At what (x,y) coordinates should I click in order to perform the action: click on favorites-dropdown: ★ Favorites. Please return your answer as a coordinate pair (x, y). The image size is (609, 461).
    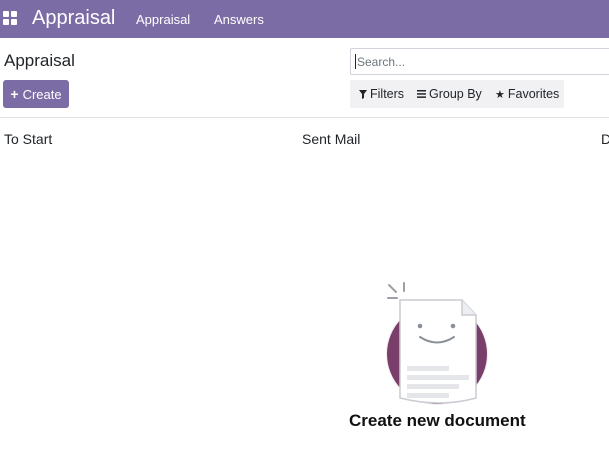
    Looking at the image, I should click on (527, 94).